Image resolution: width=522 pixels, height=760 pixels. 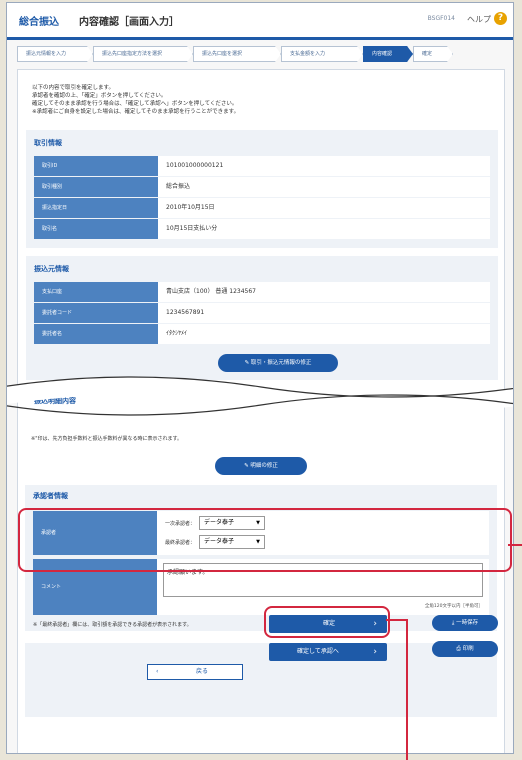 I want to click on char-limit-hint: 全角120文字以内［半角可］, so click(x=453, y=606).